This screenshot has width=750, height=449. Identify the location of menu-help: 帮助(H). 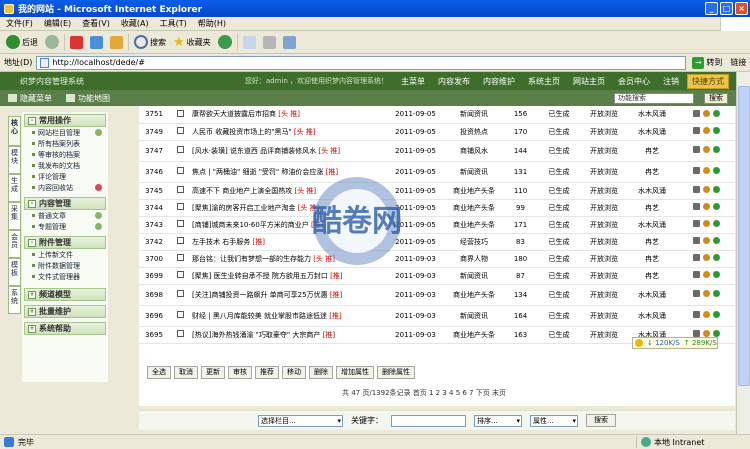
(212, 23).